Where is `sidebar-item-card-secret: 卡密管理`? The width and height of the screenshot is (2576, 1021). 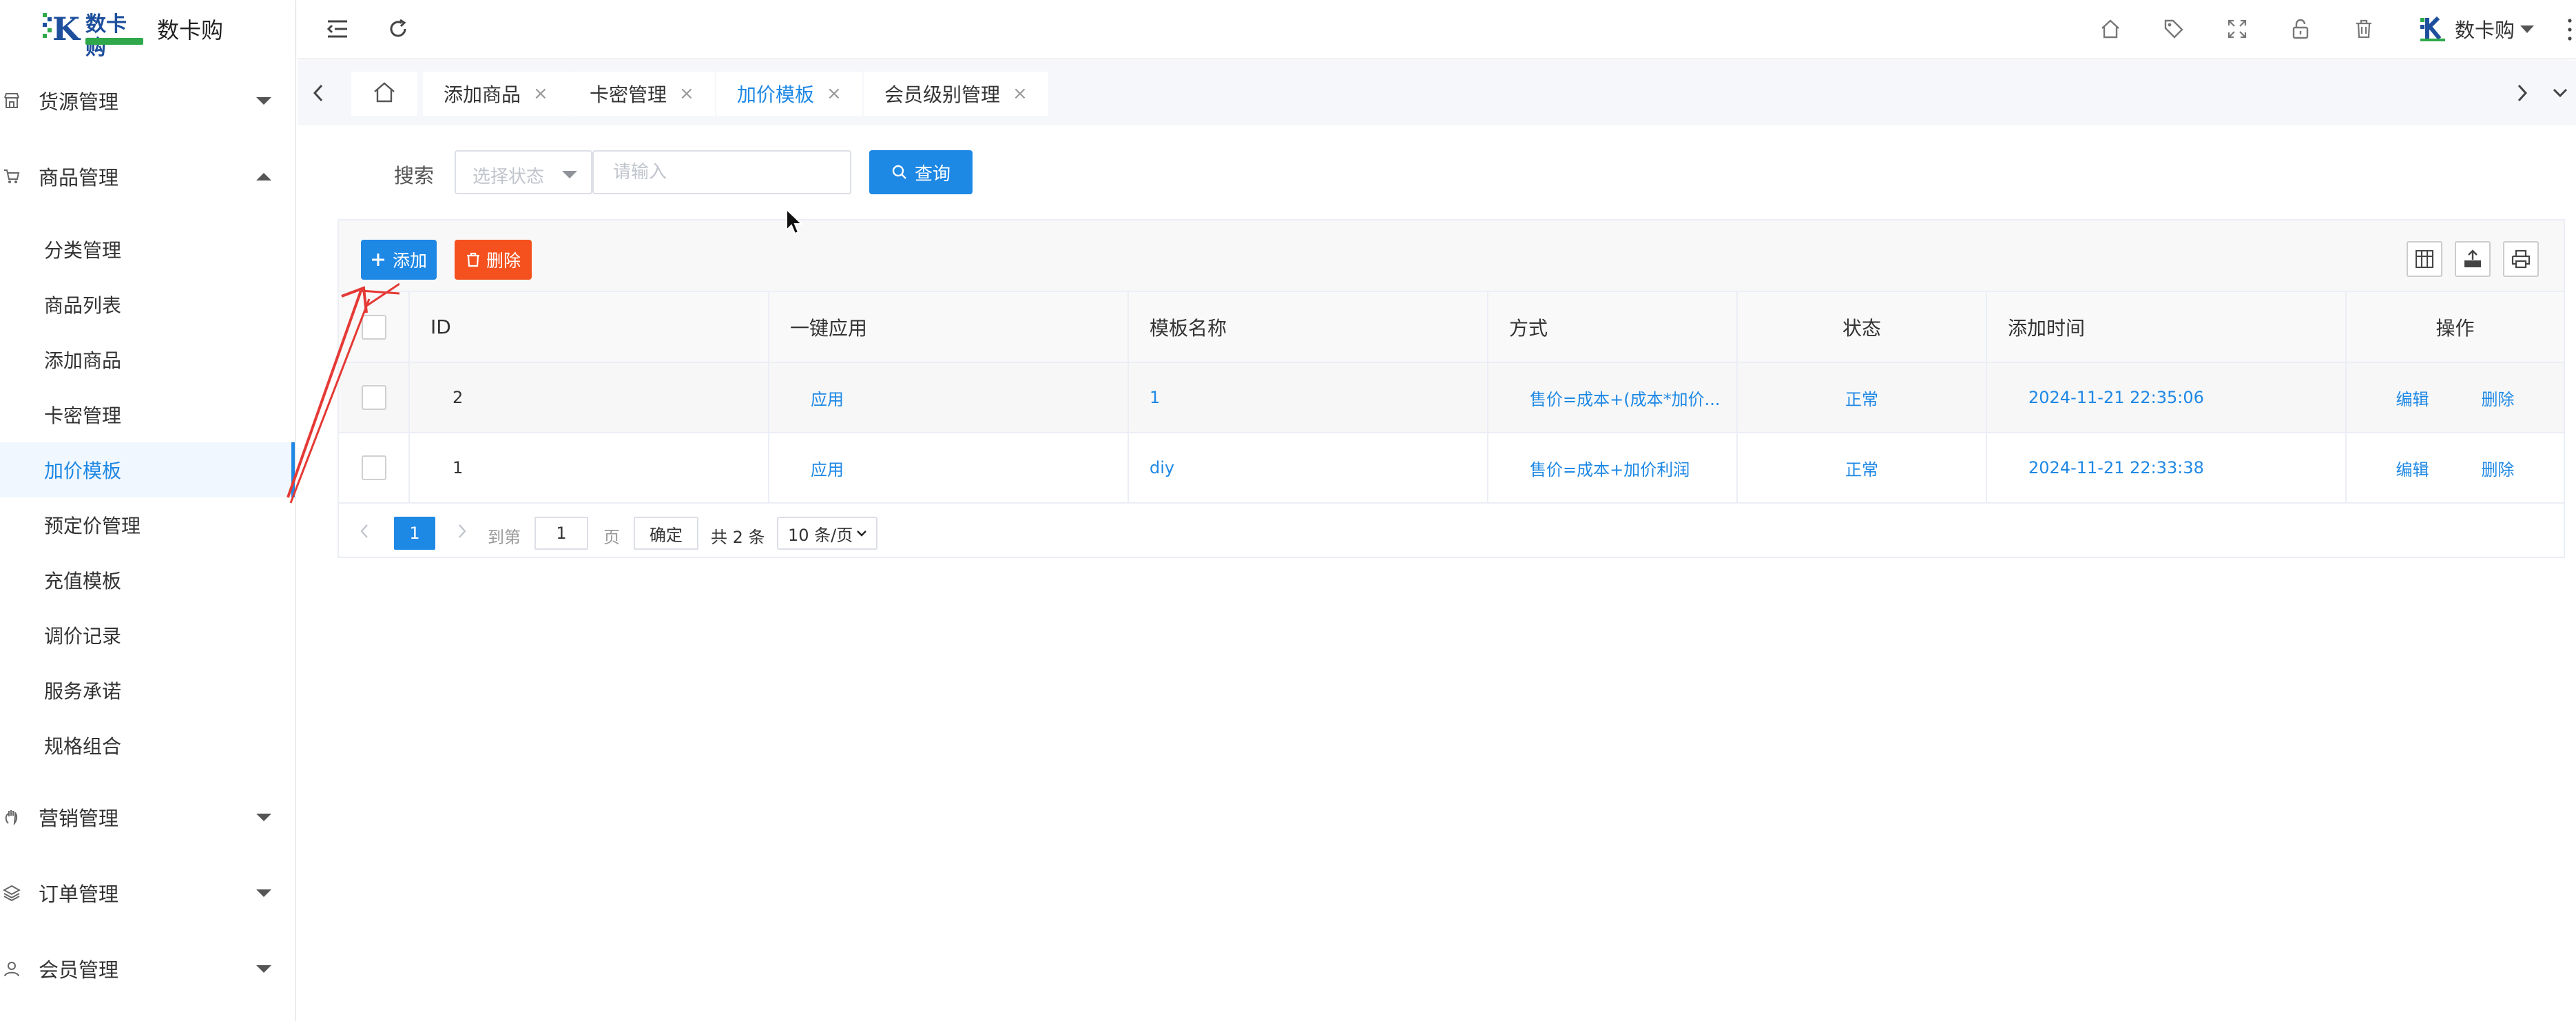
sidebar-item-card-secret: 卡密管理 is located at coordinates (147, 414).